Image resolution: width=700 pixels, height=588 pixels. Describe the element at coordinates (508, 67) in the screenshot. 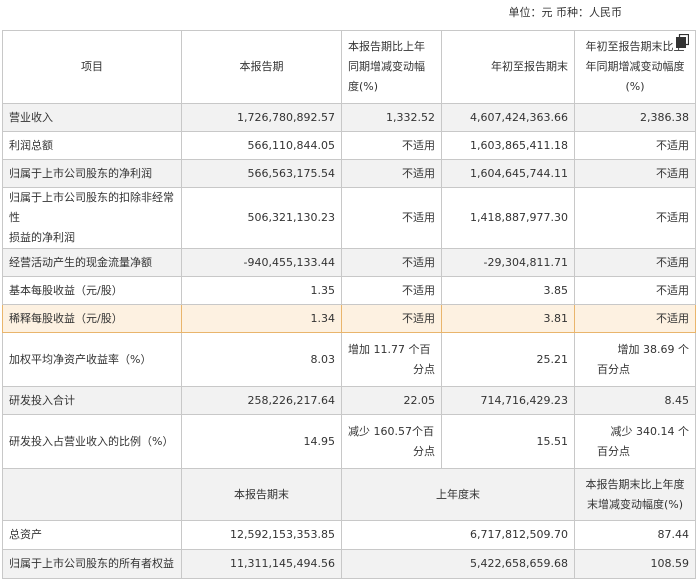

I see `header-ytd: 年初至报告期末` at that location.